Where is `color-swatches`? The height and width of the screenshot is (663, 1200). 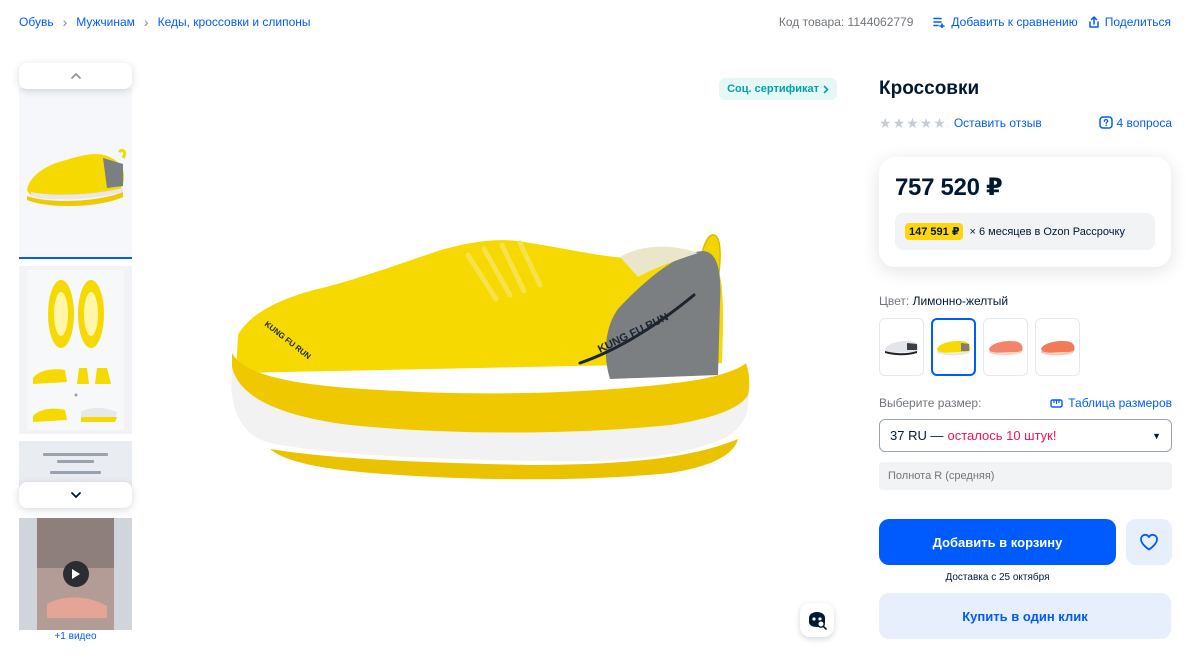
color-swatches is located at coordinates (1025, 347).